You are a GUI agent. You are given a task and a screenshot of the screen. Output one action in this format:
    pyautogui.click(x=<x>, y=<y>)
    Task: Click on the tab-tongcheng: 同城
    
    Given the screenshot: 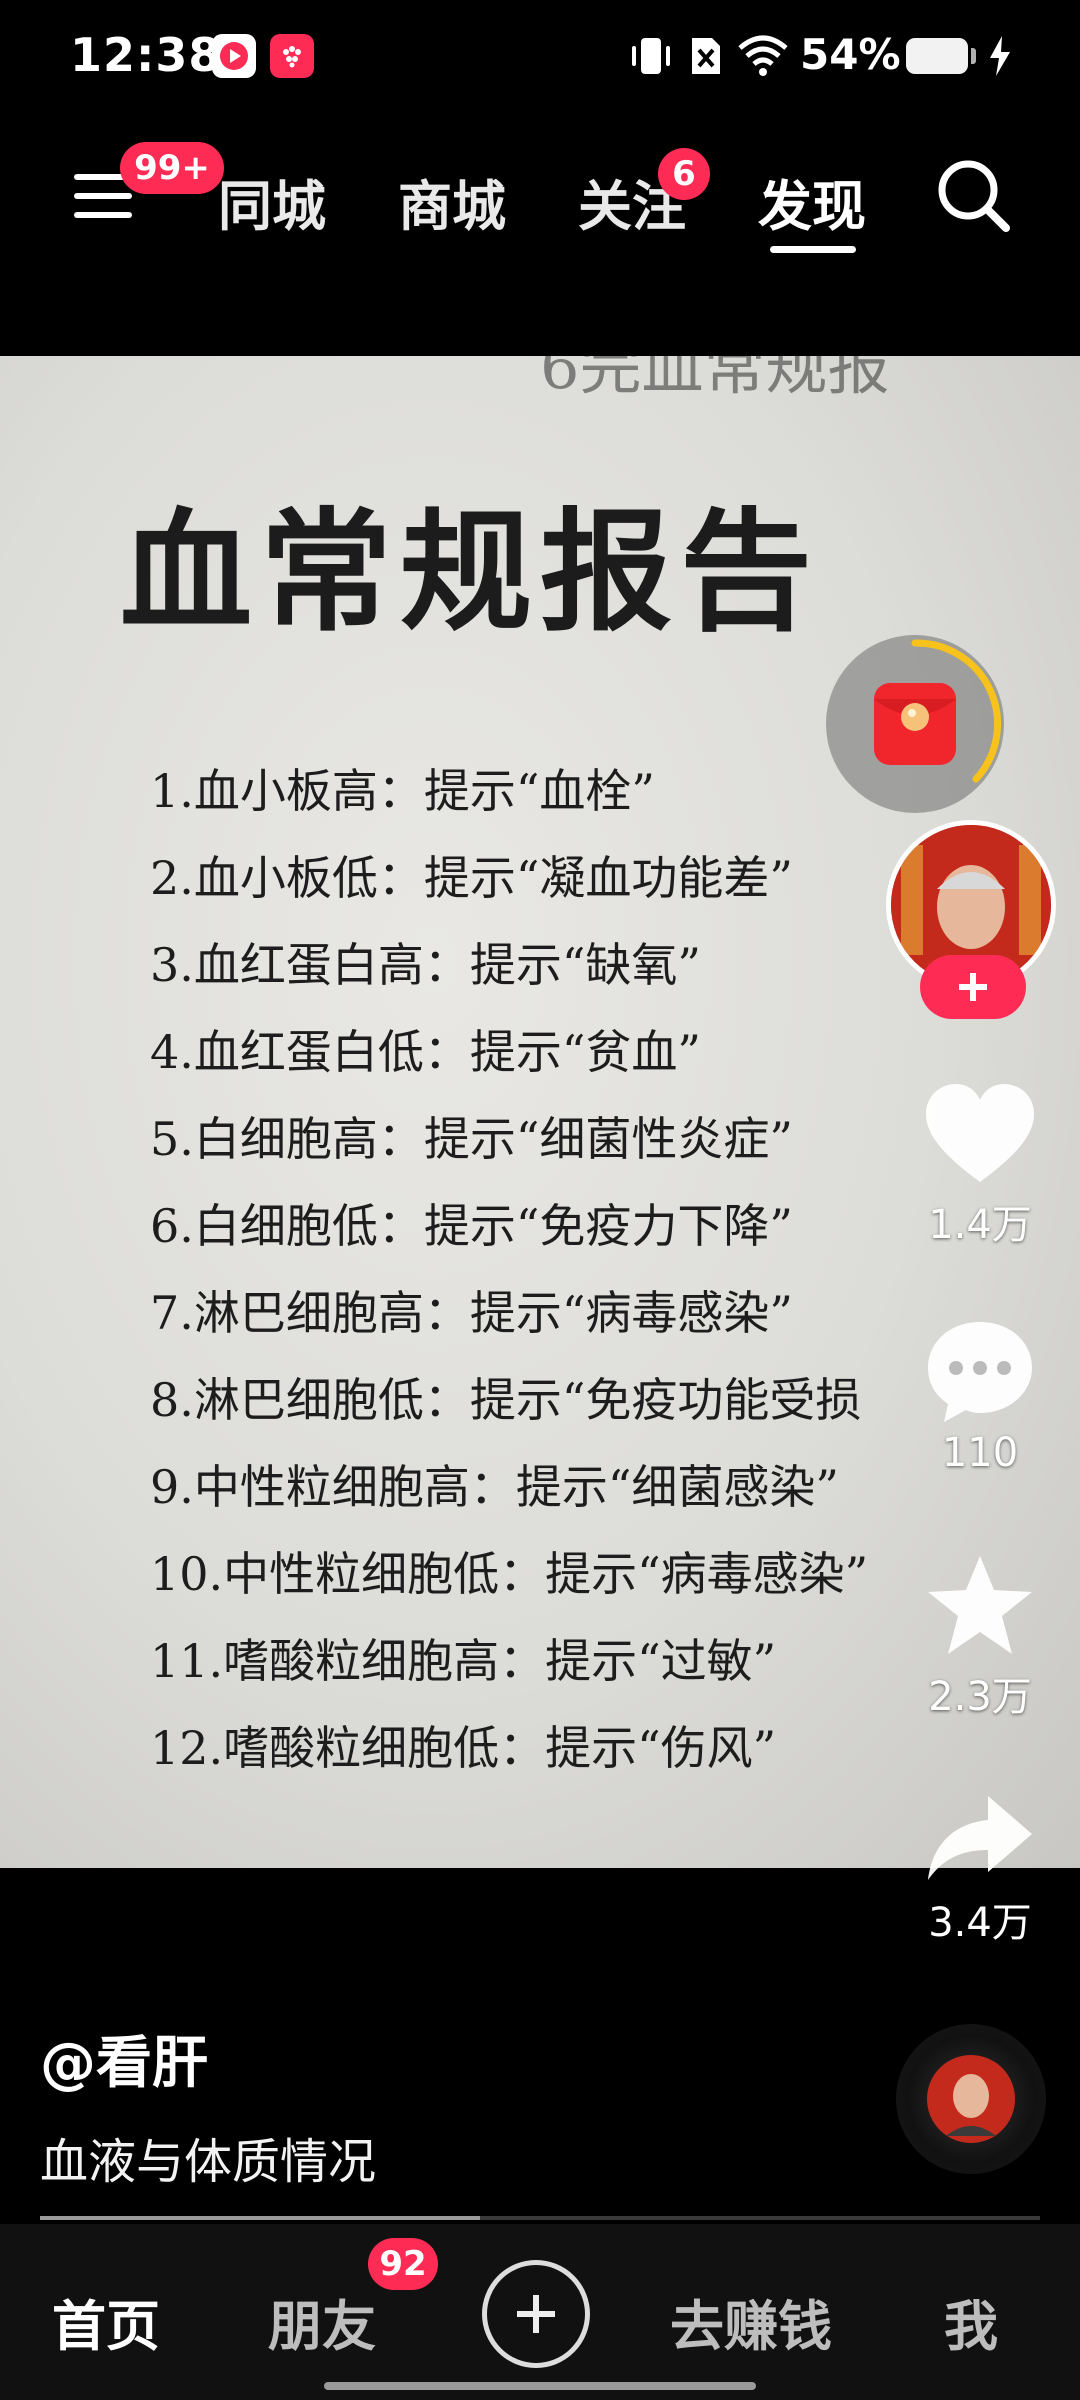 What is the action you would take?
    pyautogui.click(x=272, y=201)
    